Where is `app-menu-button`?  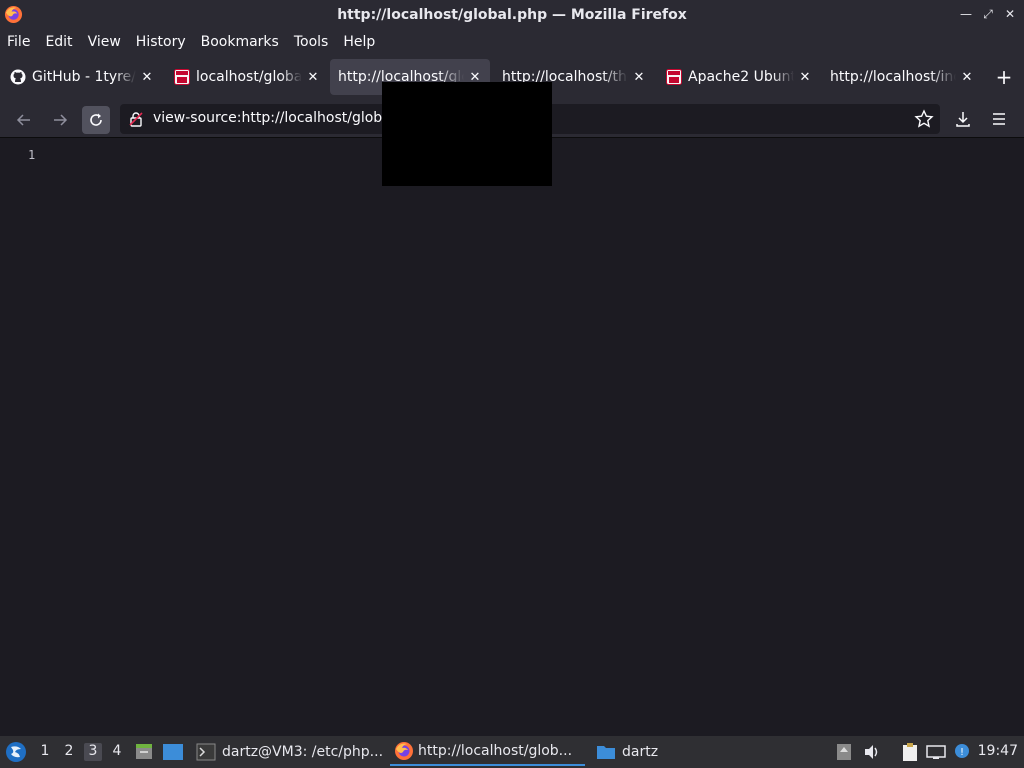 app-menu-button is located at coordinates (999, 119).